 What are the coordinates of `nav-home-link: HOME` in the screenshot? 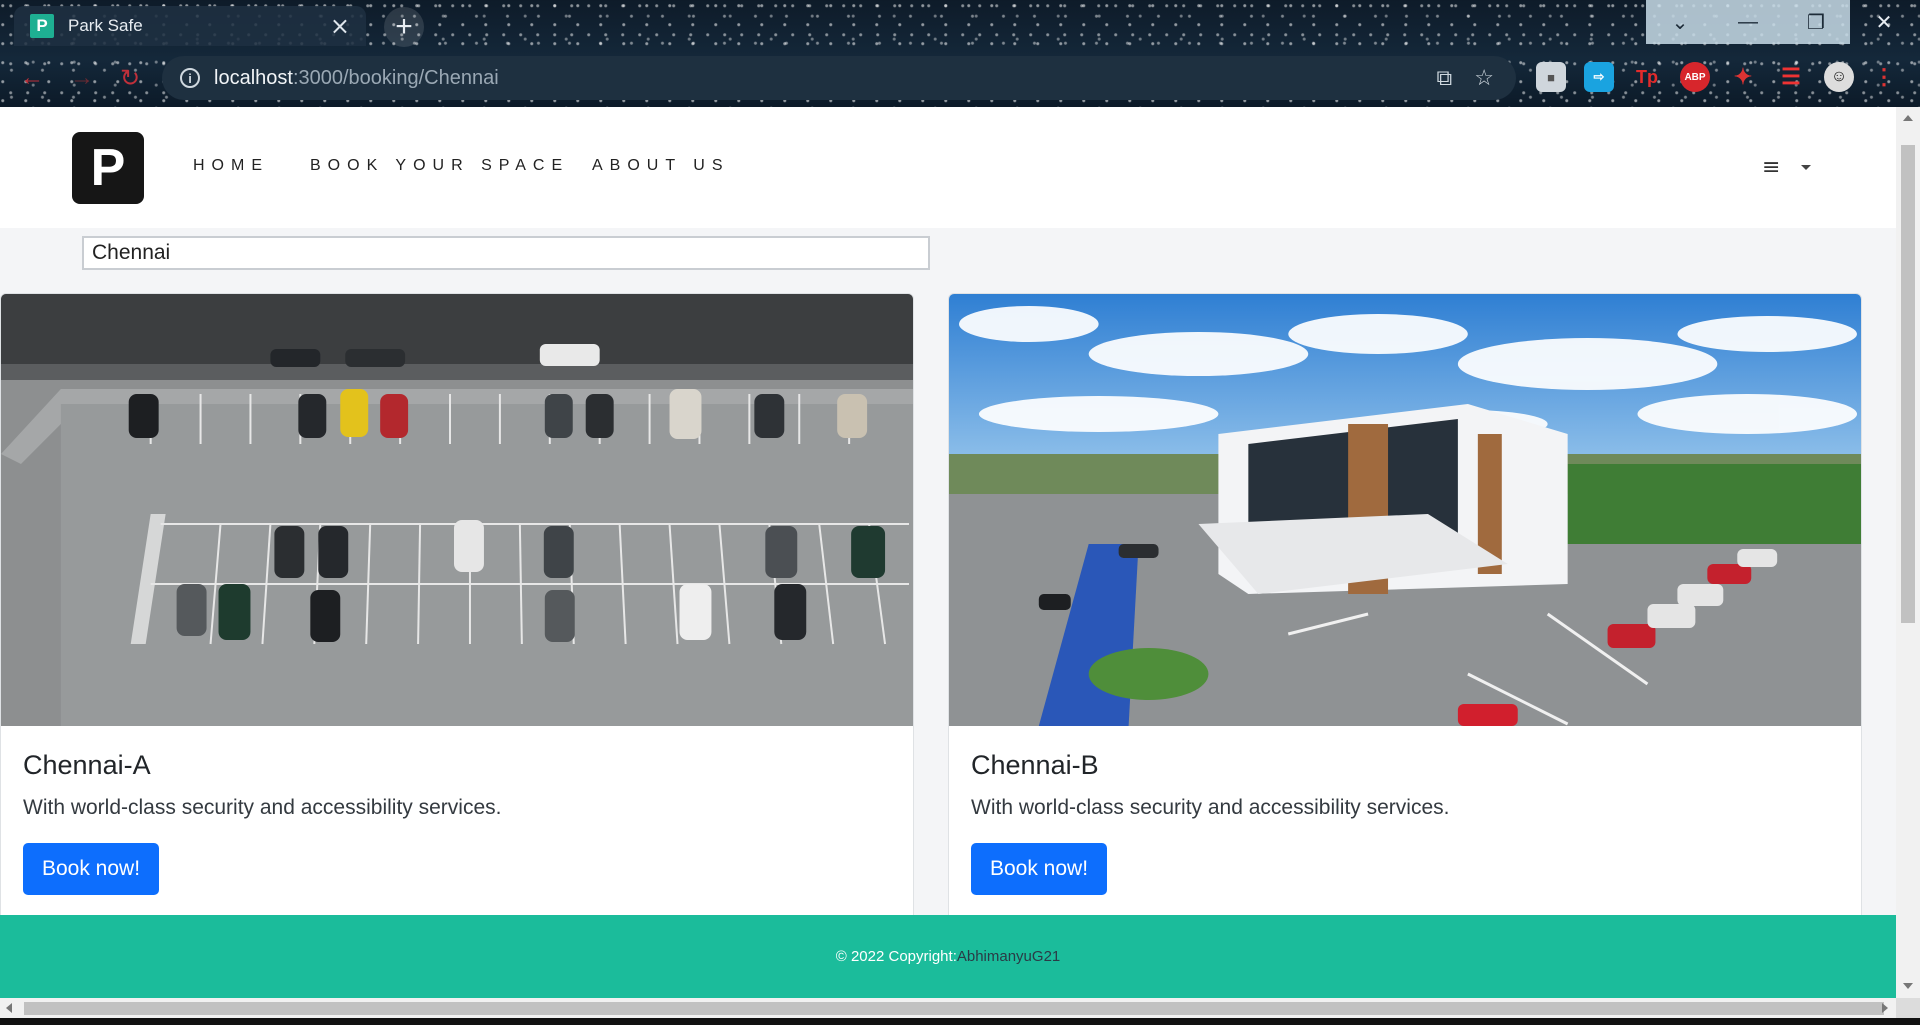 It's located at (231, 166).